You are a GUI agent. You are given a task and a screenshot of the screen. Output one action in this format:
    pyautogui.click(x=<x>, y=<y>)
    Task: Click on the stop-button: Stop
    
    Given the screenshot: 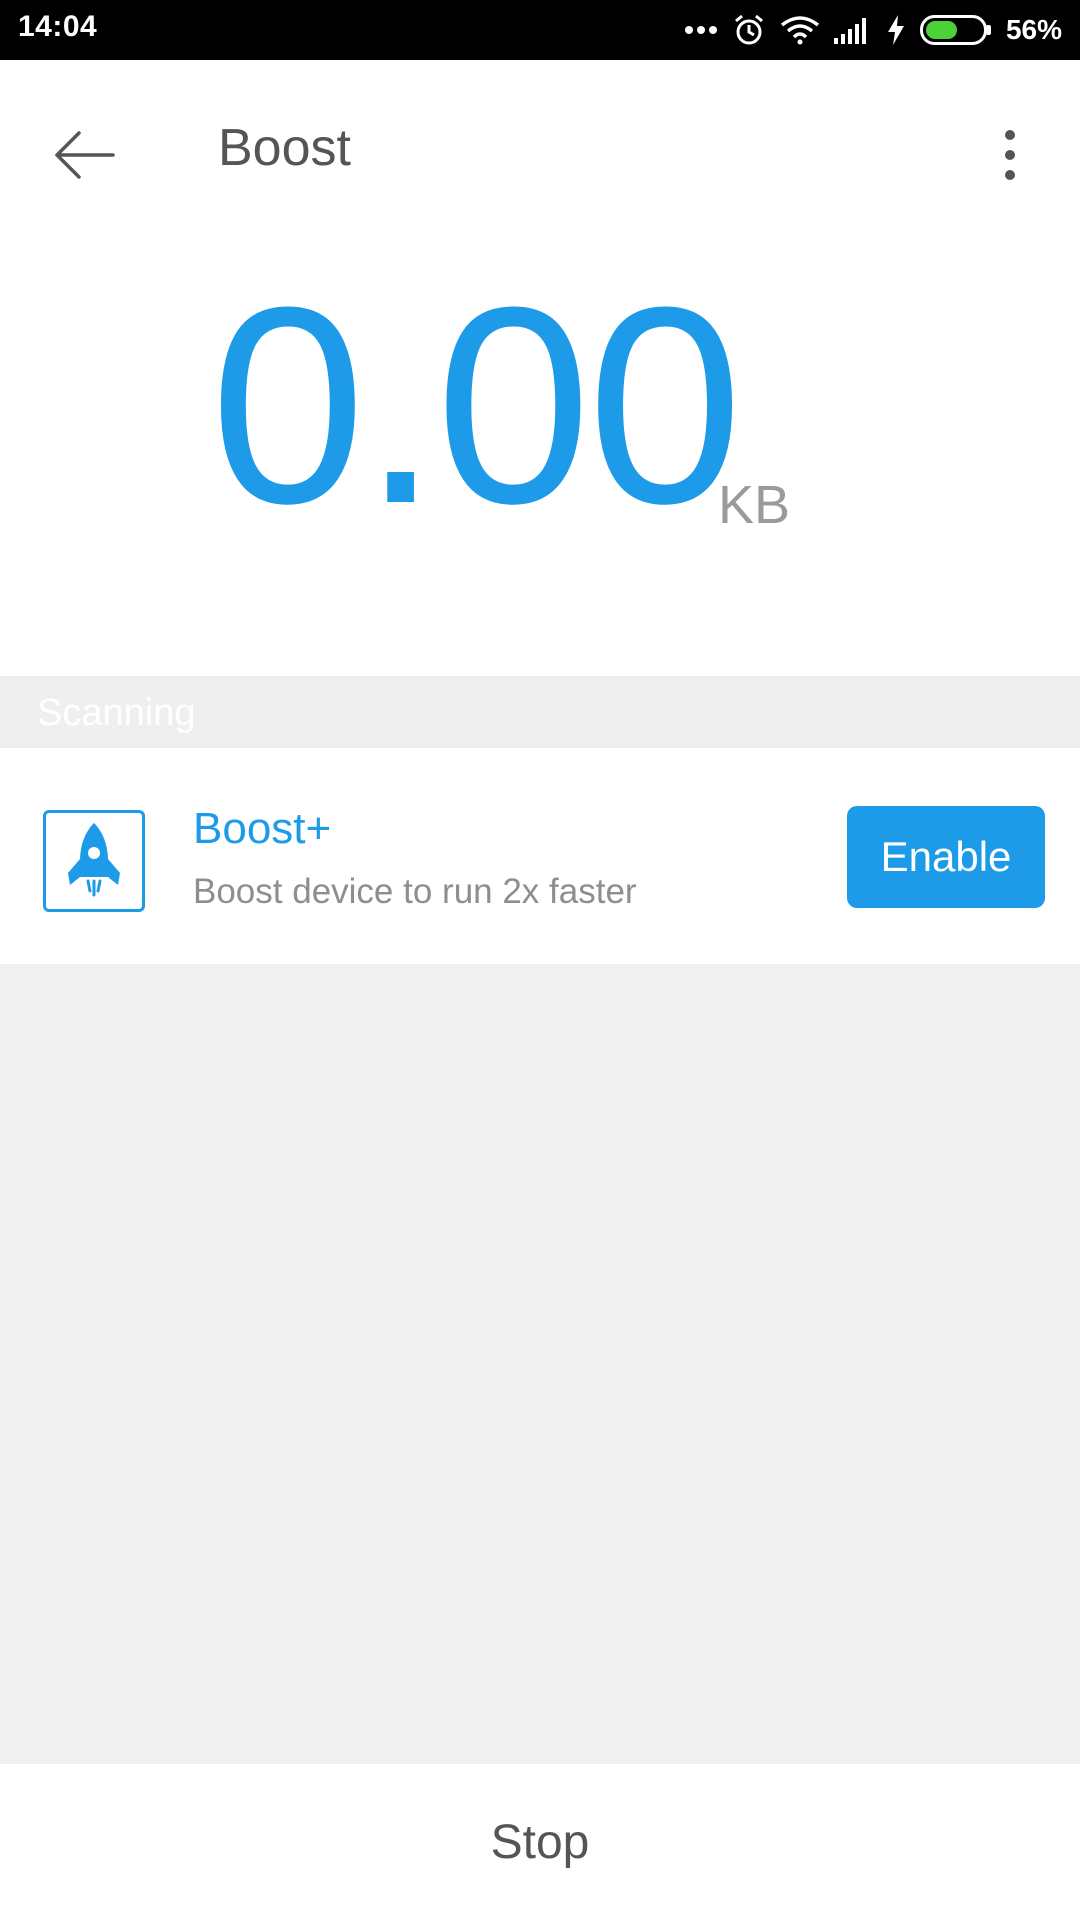 What is the action you would take?
    pyautogui.click(x=540, y=1842)
    